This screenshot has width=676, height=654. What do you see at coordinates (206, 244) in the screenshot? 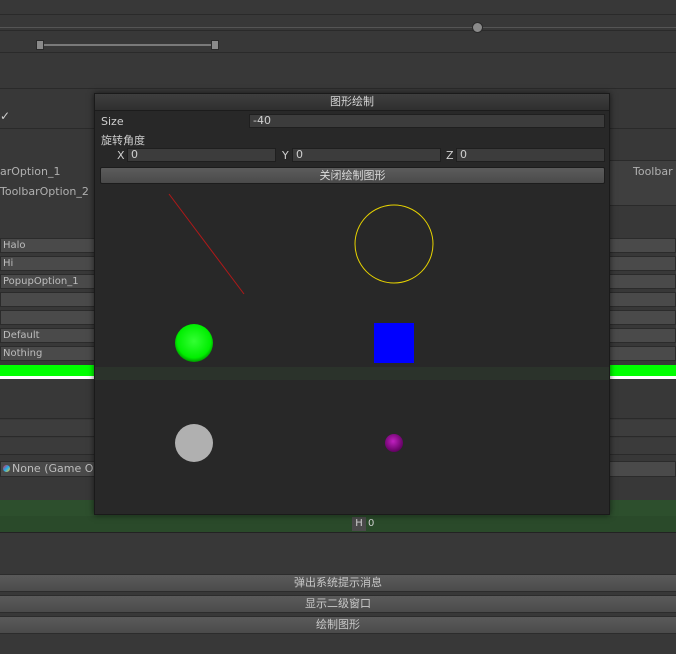
I see `red-diagonal-line` at bounding box center [206, 244].